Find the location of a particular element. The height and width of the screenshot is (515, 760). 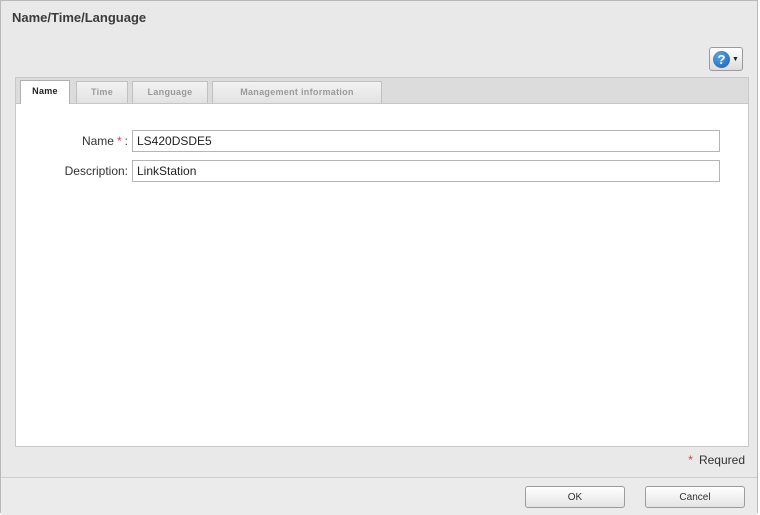

name-label: Name *: is located at coordinates (105, 141).